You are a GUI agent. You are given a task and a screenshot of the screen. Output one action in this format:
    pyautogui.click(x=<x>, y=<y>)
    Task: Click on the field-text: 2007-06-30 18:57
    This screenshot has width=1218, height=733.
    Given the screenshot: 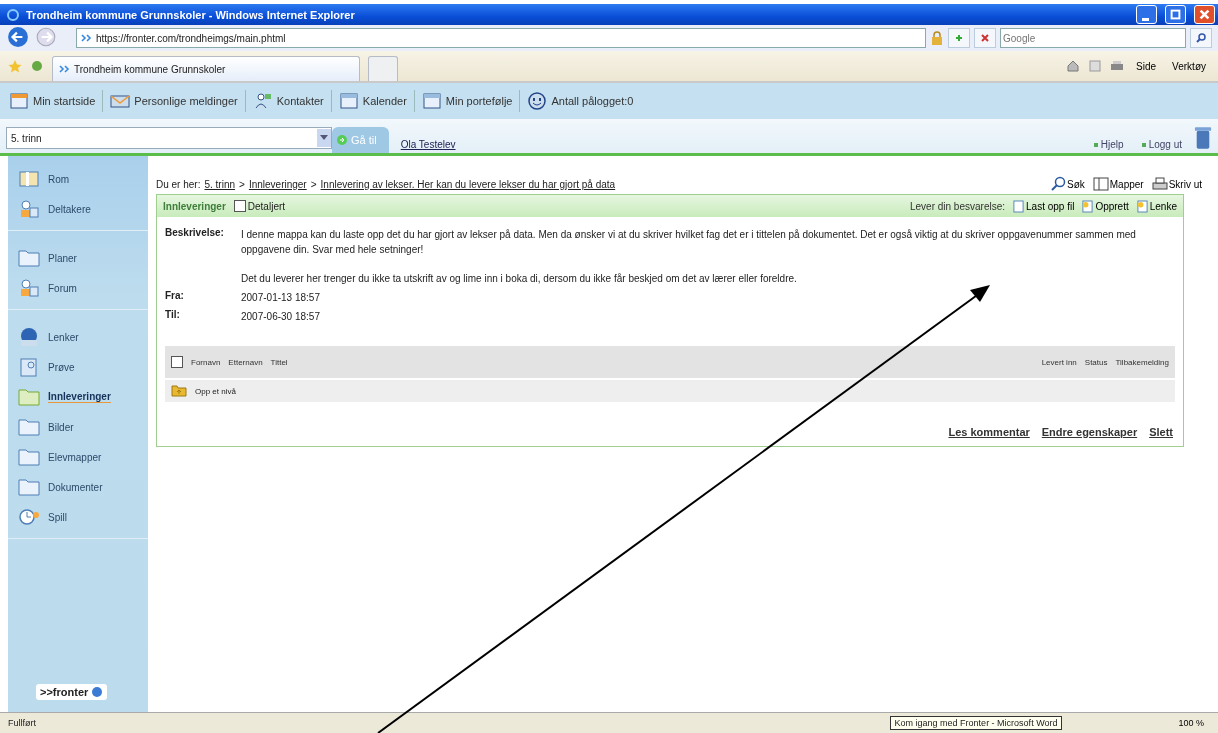 What is the action you would take?
    pyautogui.click(x=281, y=317)
    